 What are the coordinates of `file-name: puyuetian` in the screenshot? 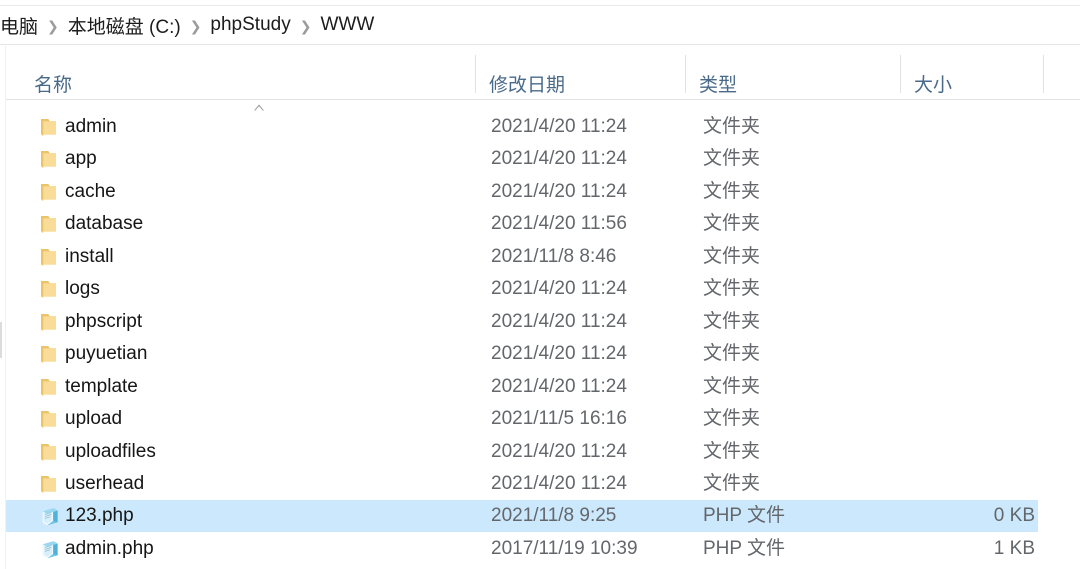 It's located at (106, 354).